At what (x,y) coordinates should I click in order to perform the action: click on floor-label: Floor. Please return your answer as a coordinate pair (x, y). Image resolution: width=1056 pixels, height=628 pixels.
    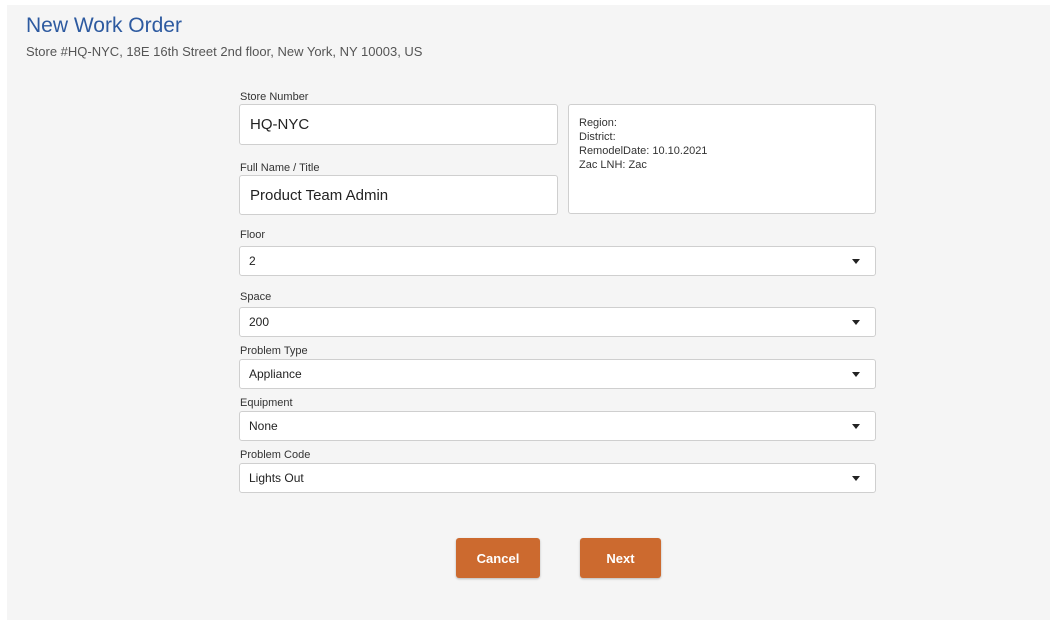
    Looking at the image, I should click on (253, 235).